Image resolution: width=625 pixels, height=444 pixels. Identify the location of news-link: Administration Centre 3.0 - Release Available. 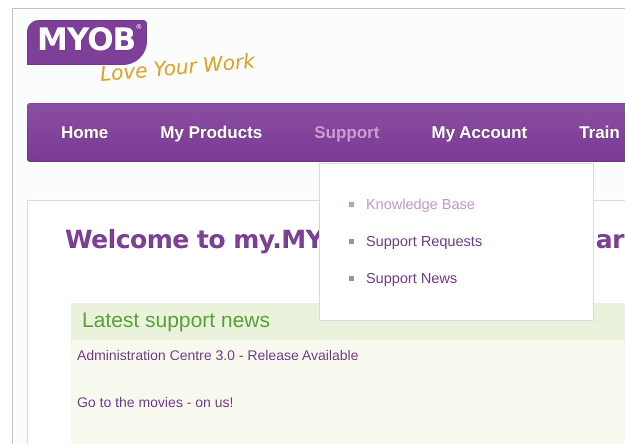
(348, 363).